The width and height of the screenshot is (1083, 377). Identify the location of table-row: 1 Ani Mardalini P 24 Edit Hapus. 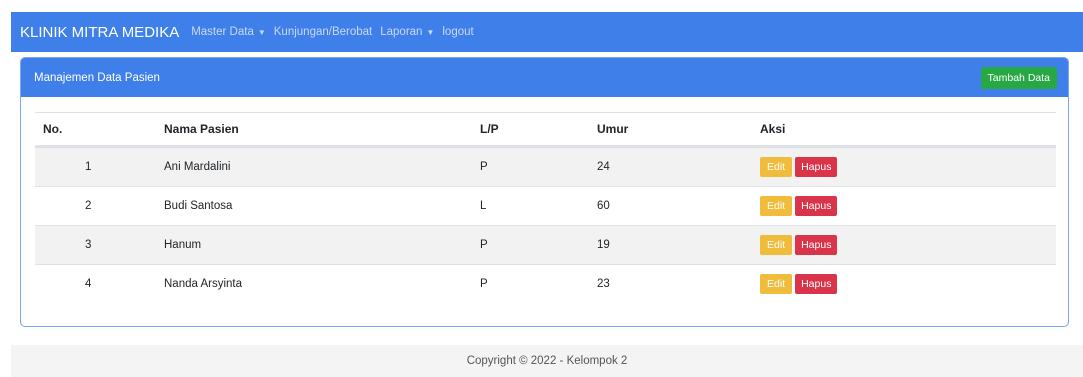
(545, 166).